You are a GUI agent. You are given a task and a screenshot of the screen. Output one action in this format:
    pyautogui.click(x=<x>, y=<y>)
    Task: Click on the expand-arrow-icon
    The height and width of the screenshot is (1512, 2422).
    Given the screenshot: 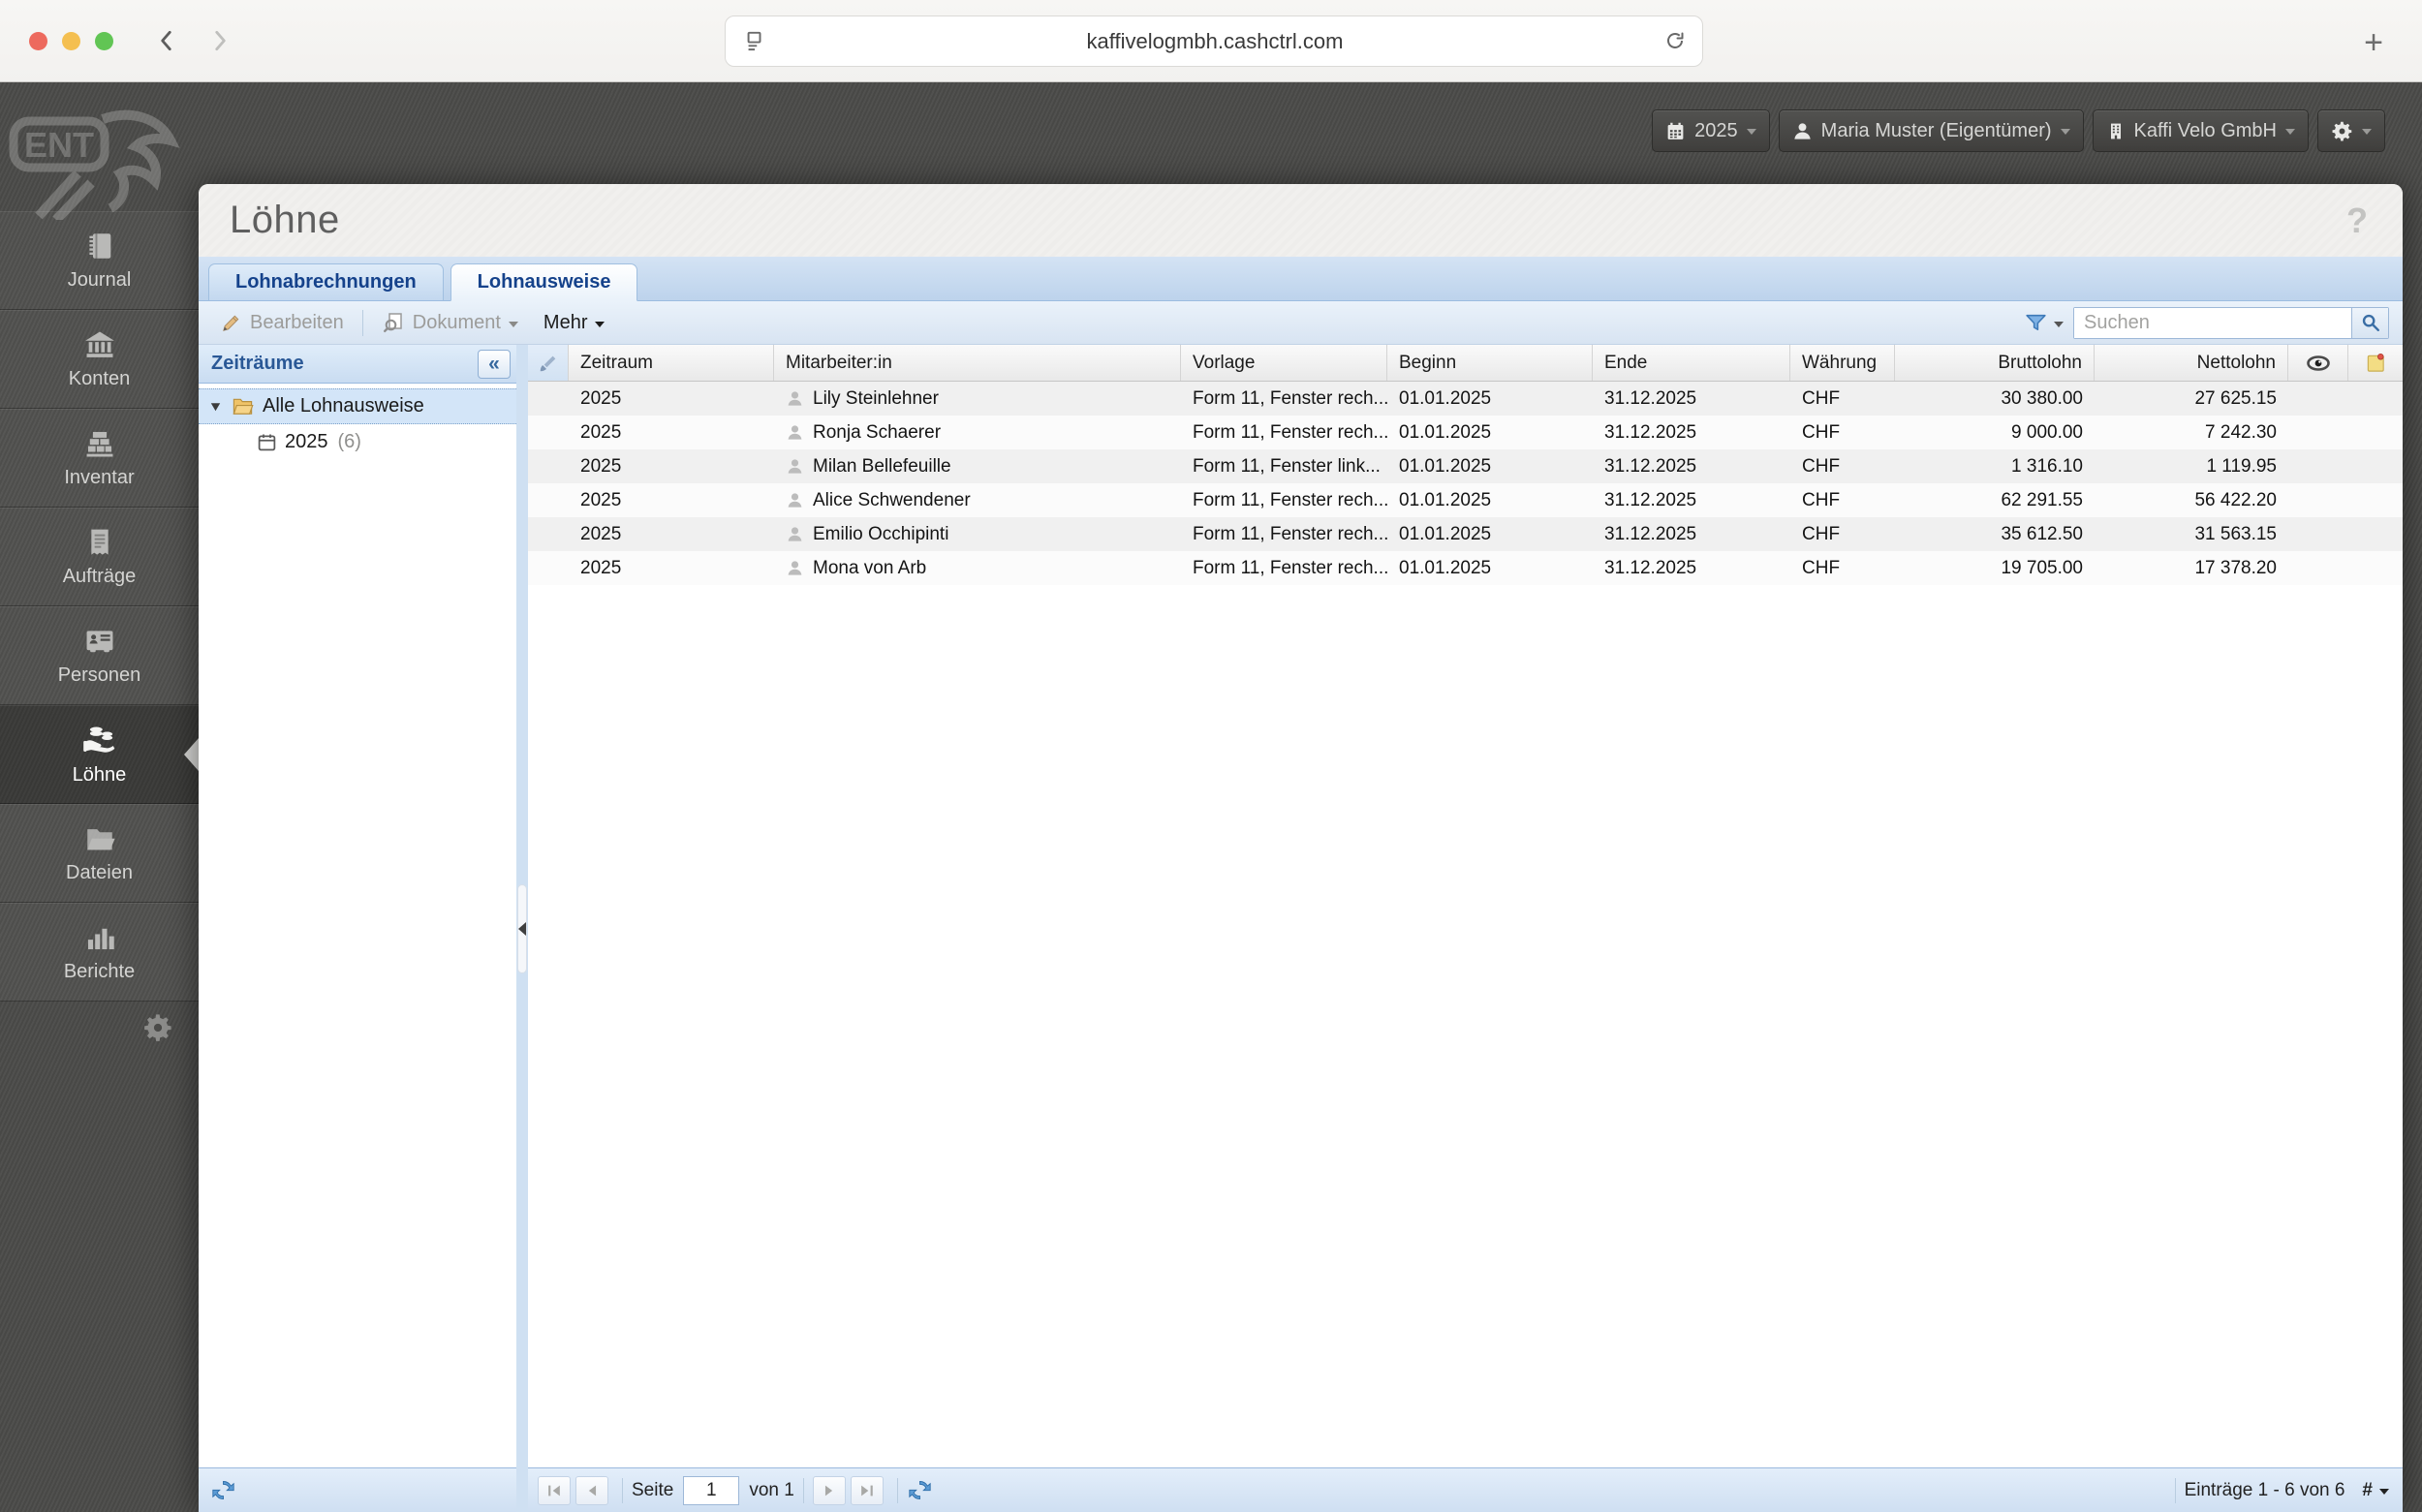 What is the action you would take?
    pyautogui.click(x=215, y=407)
    